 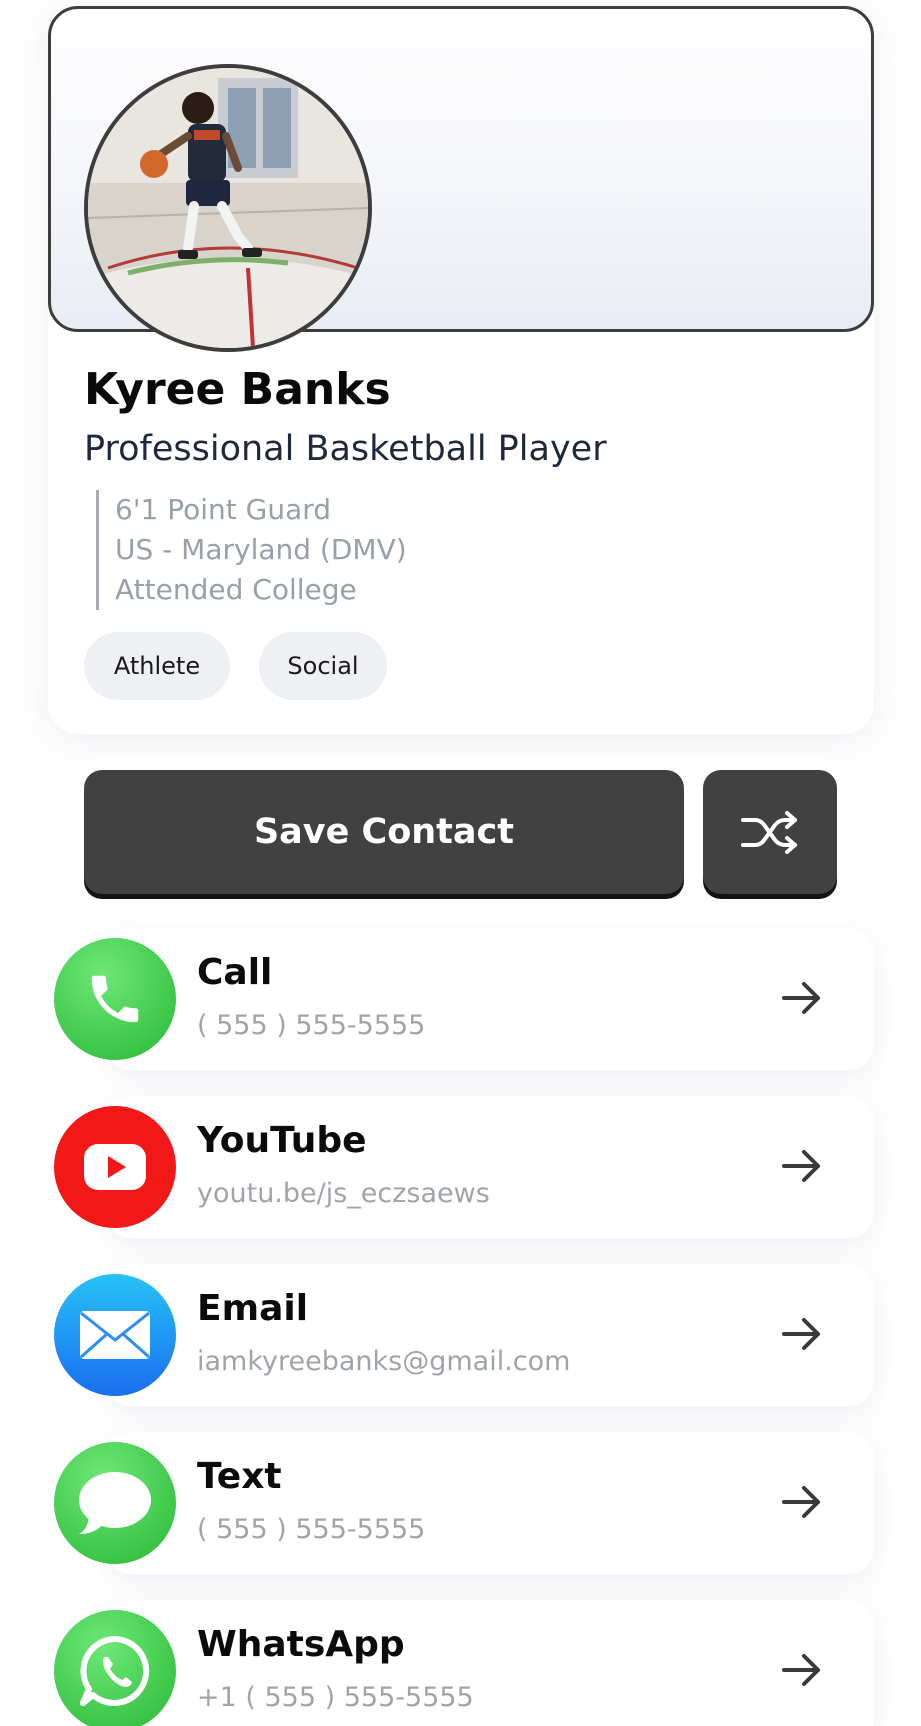 What do you see at coordinates (261, 549) in the screenshot?
I see `bio-line-location: US - Maryland (DMV)` at bounding box center [261, 549].